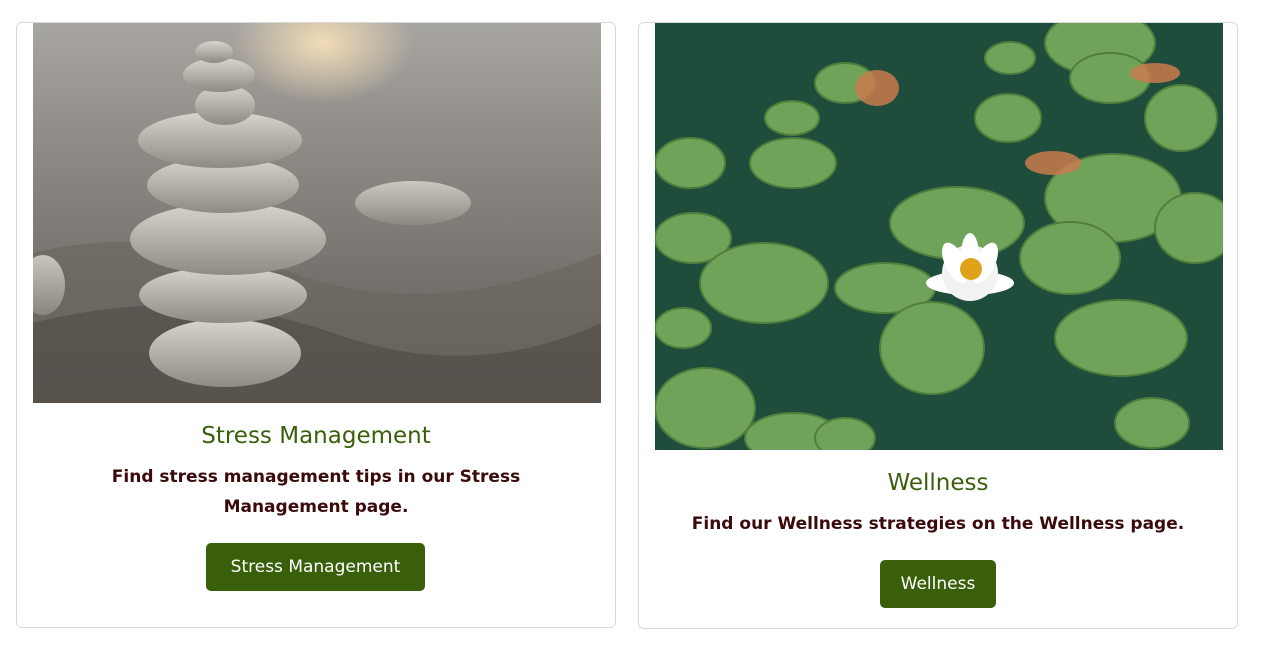  Describe the element at coordinates (938, 584) in the screenshot. I see `wellness-button: Wellness` at that location.